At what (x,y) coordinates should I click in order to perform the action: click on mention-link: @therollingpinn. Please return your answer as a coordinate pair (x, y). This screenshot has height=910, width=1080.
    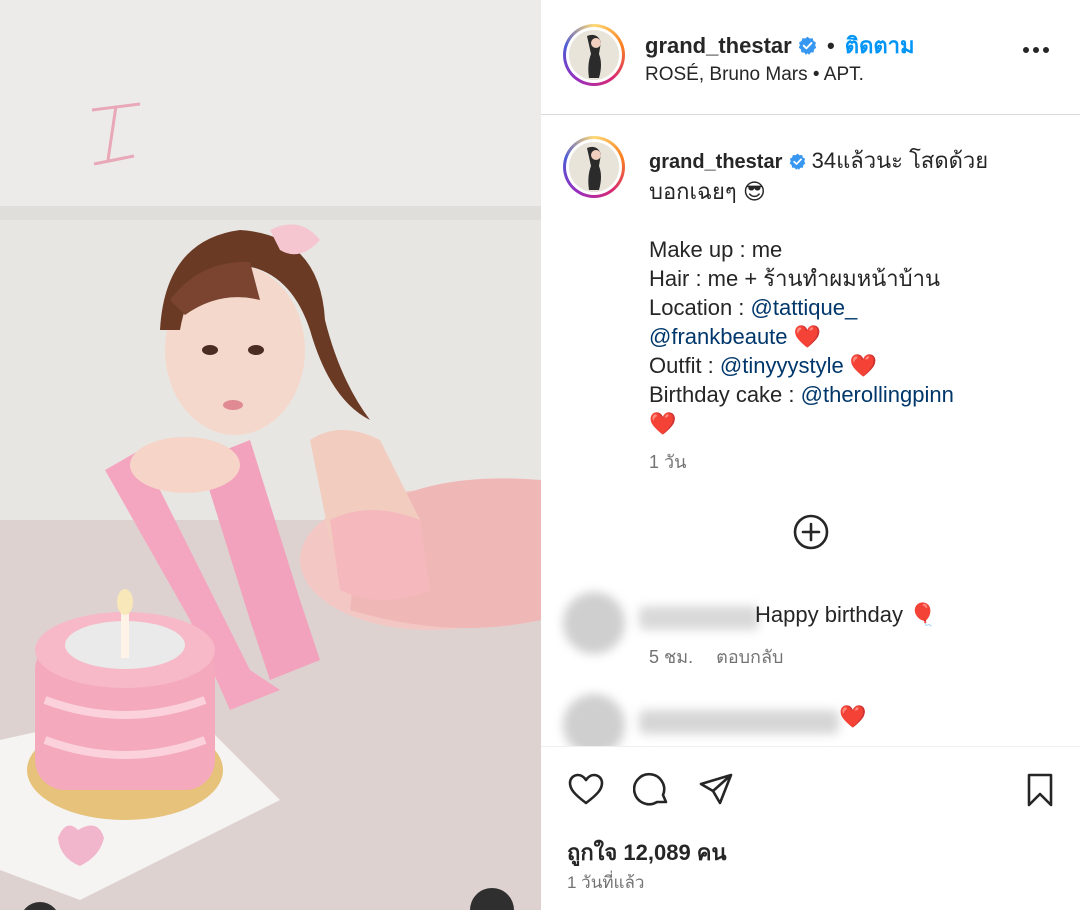
    Looking at the image, I should click on (877, 394).